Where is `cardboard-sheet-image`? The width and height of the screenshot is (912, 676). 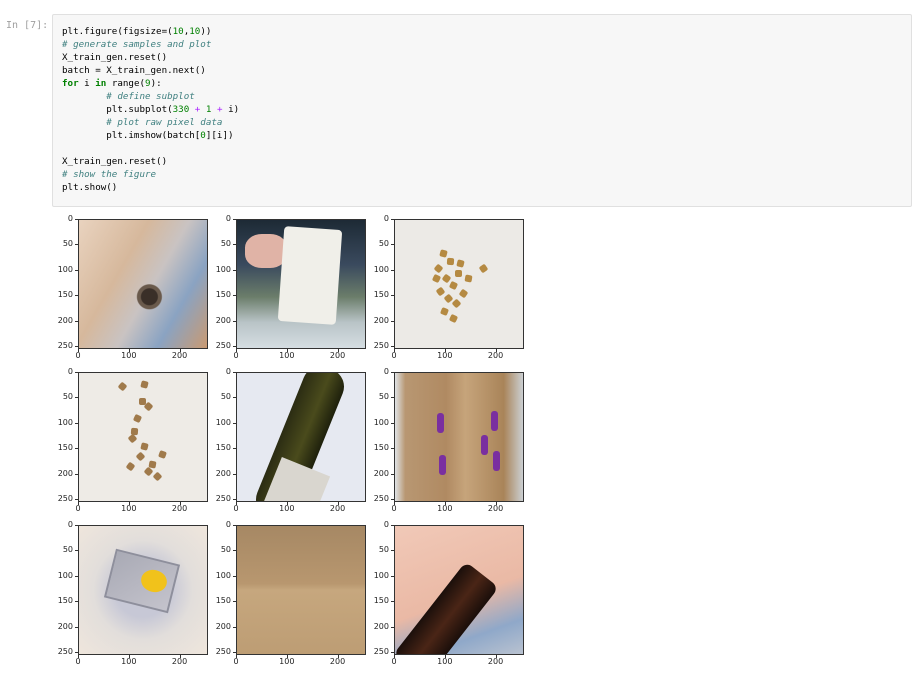 cardboard-sheet-image is located at coordinates (301, 590).